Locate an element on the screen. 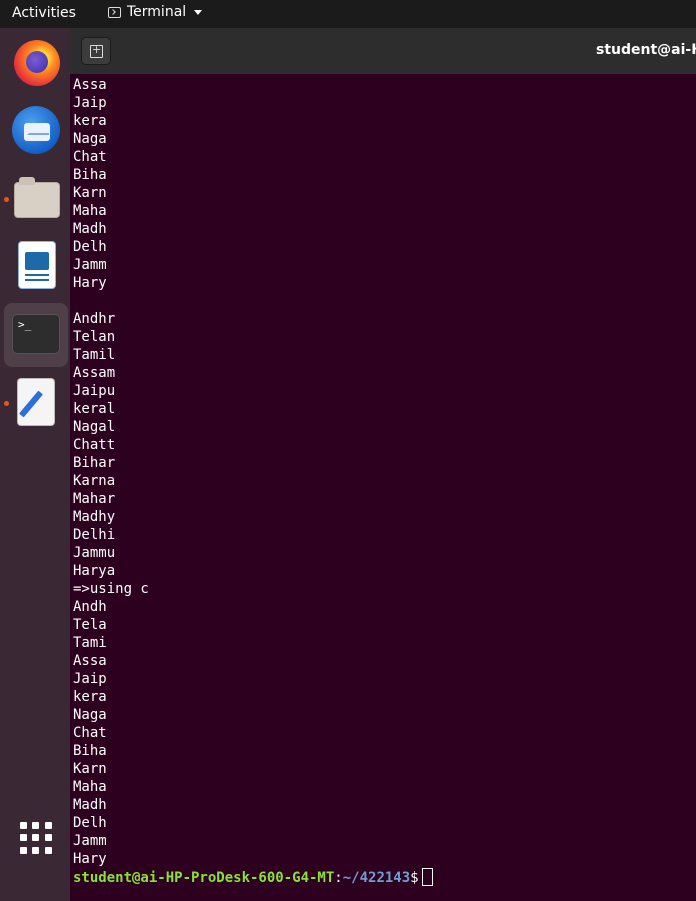 This screenshot has width=696, height=901. new-tab-button is located at coordinates (96, 51).